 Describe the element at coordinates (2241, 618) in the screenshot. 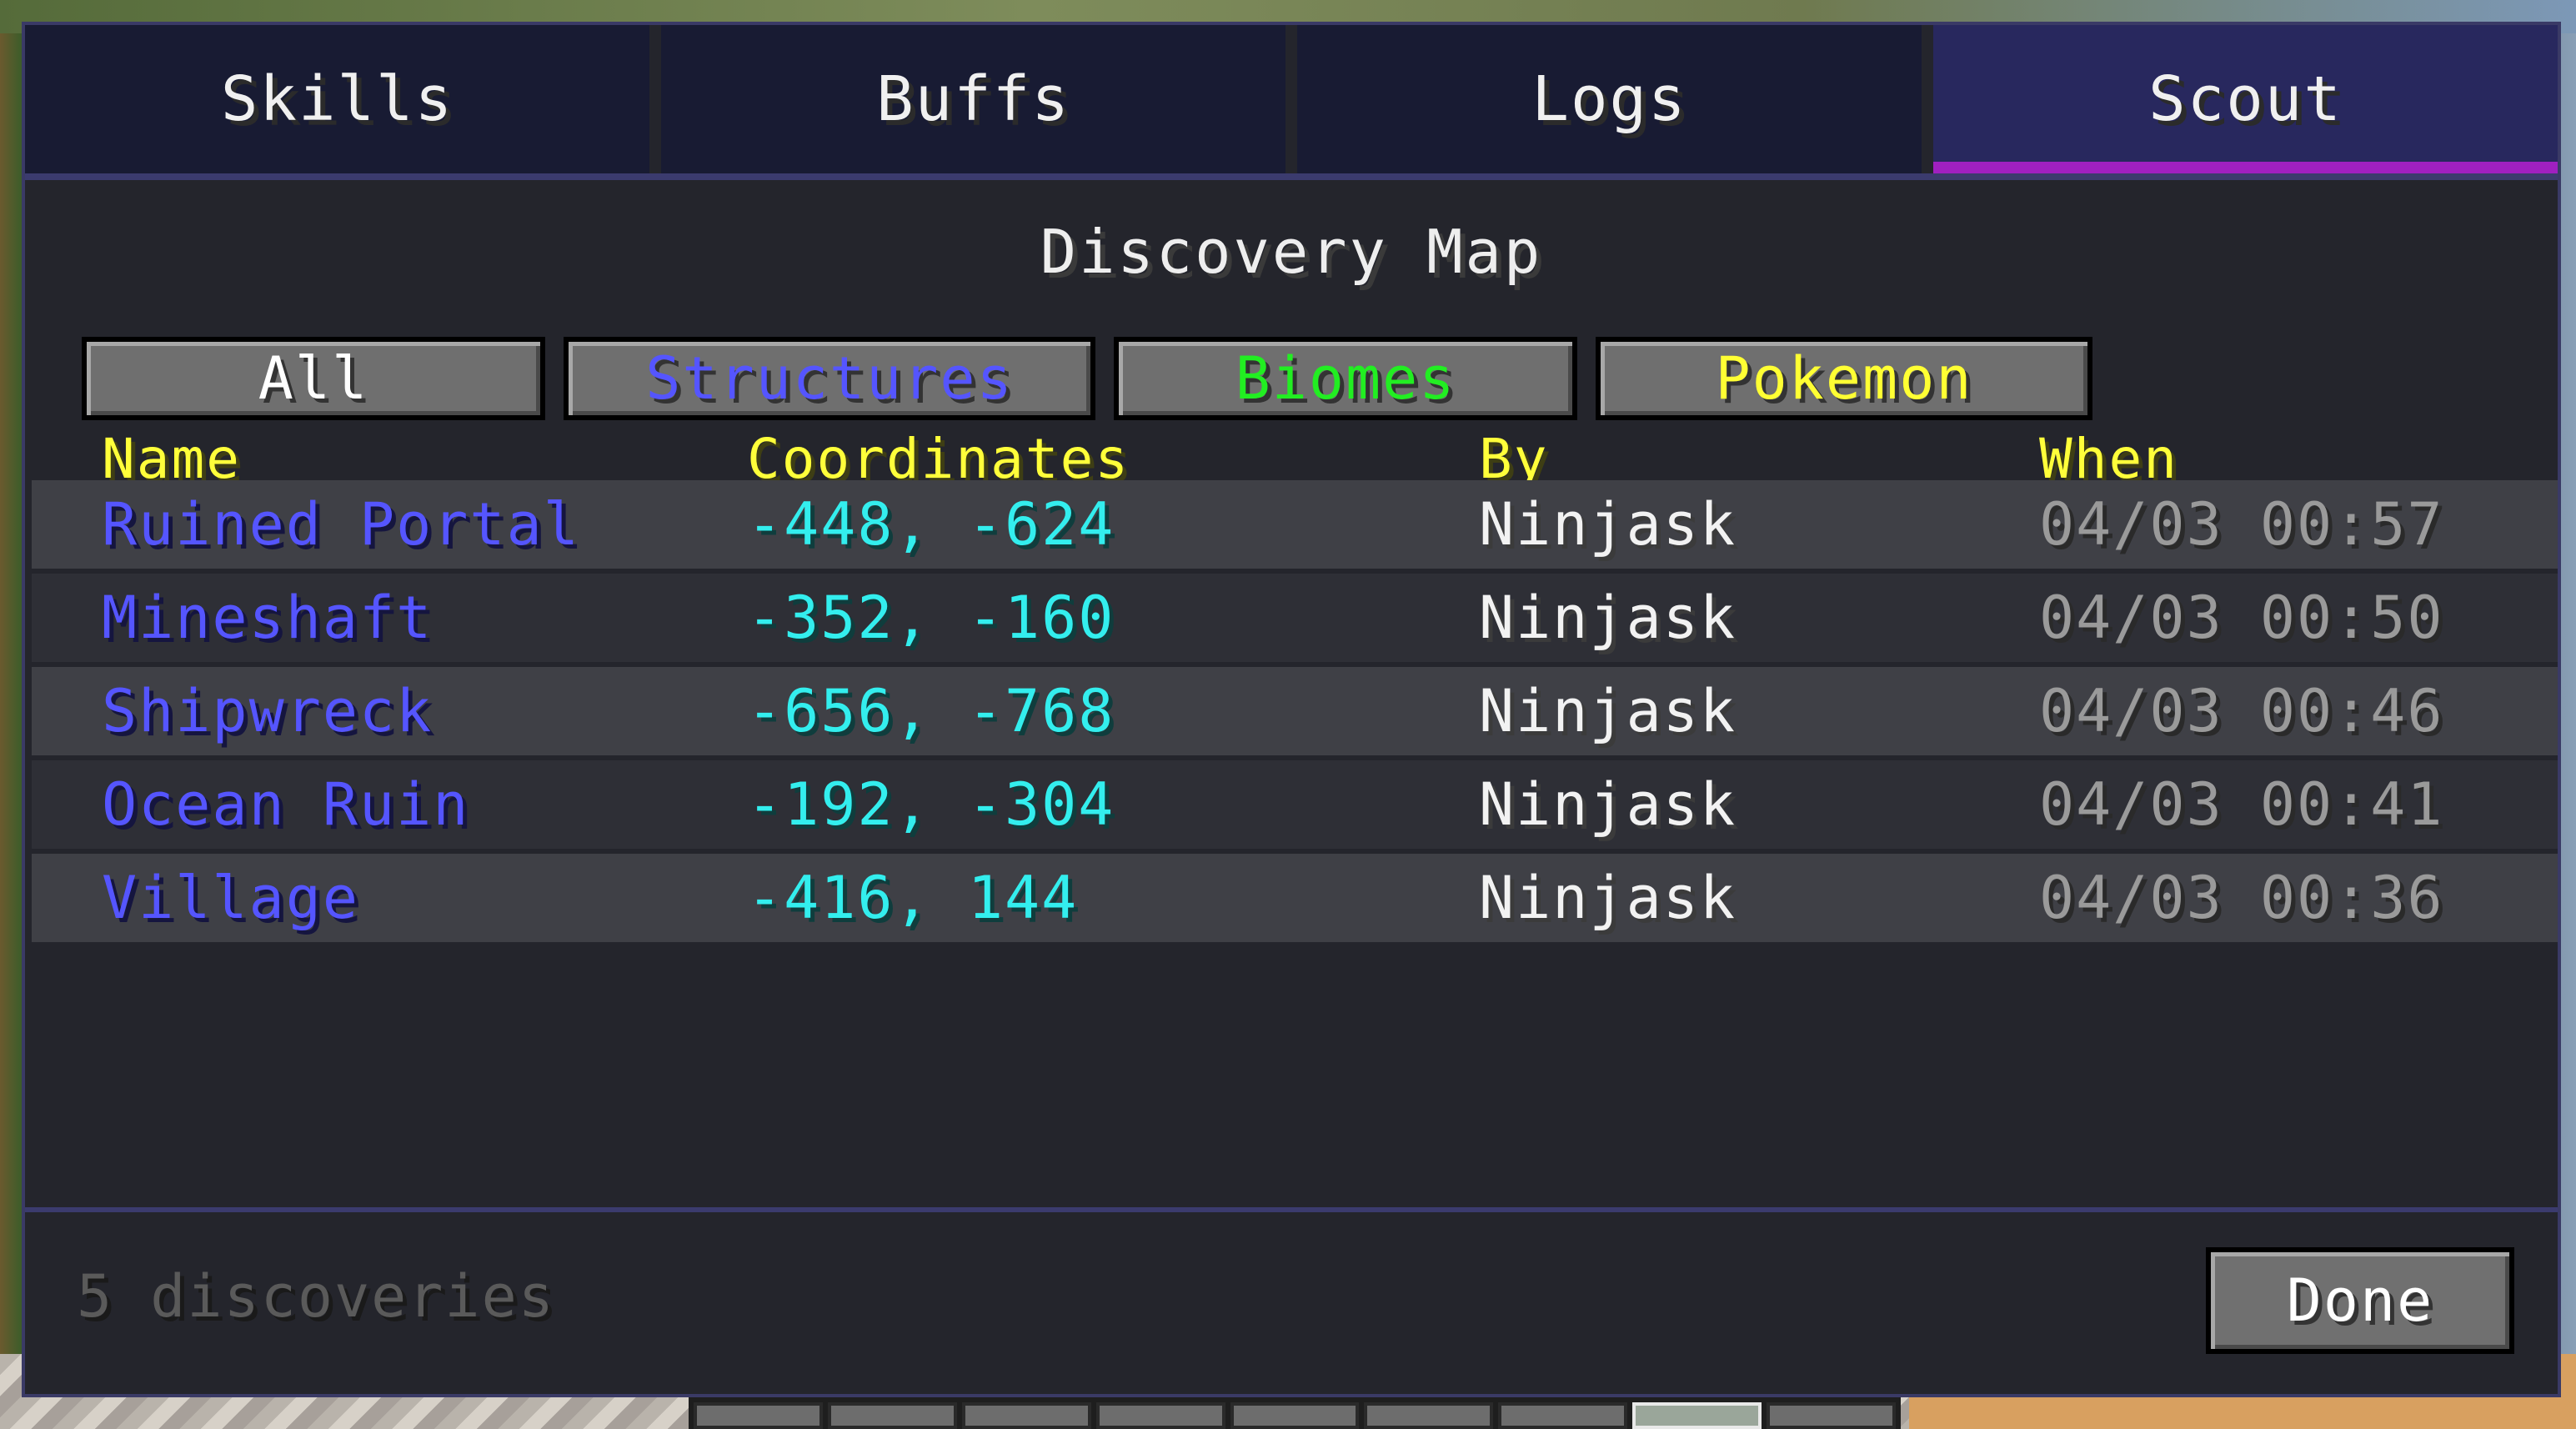

I see `cell-when: 04/03 00:50` at that location.